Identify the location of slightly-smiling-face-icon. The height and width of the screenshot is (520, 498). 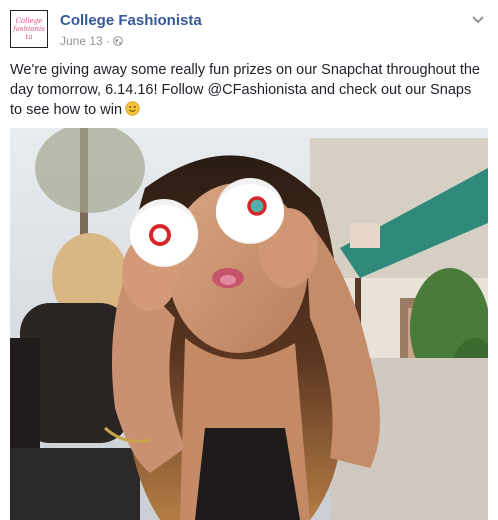
(132, 108).